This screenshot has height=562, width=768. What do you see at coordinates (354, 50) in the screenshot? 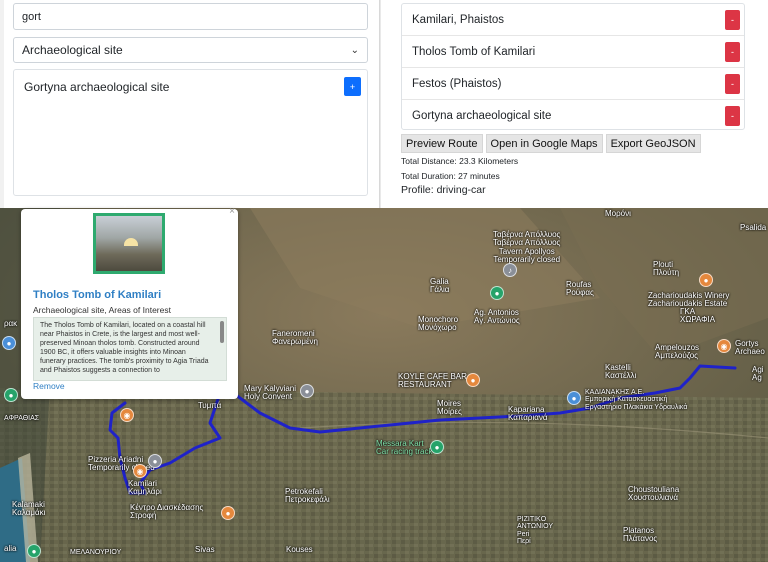
I see `chevron-down-icon: ⌄` at bounding box center [354, 50].